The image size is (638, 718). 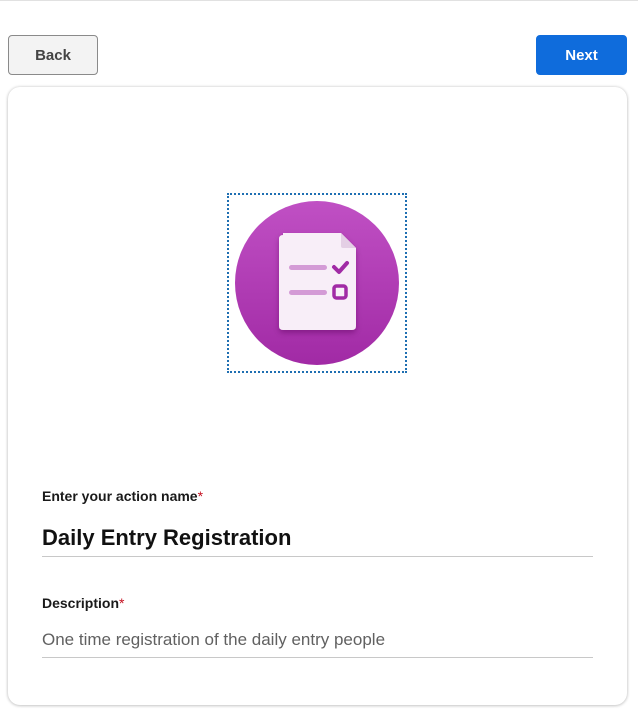 I want to click on back-button: Back, so click(x=53, y=55).